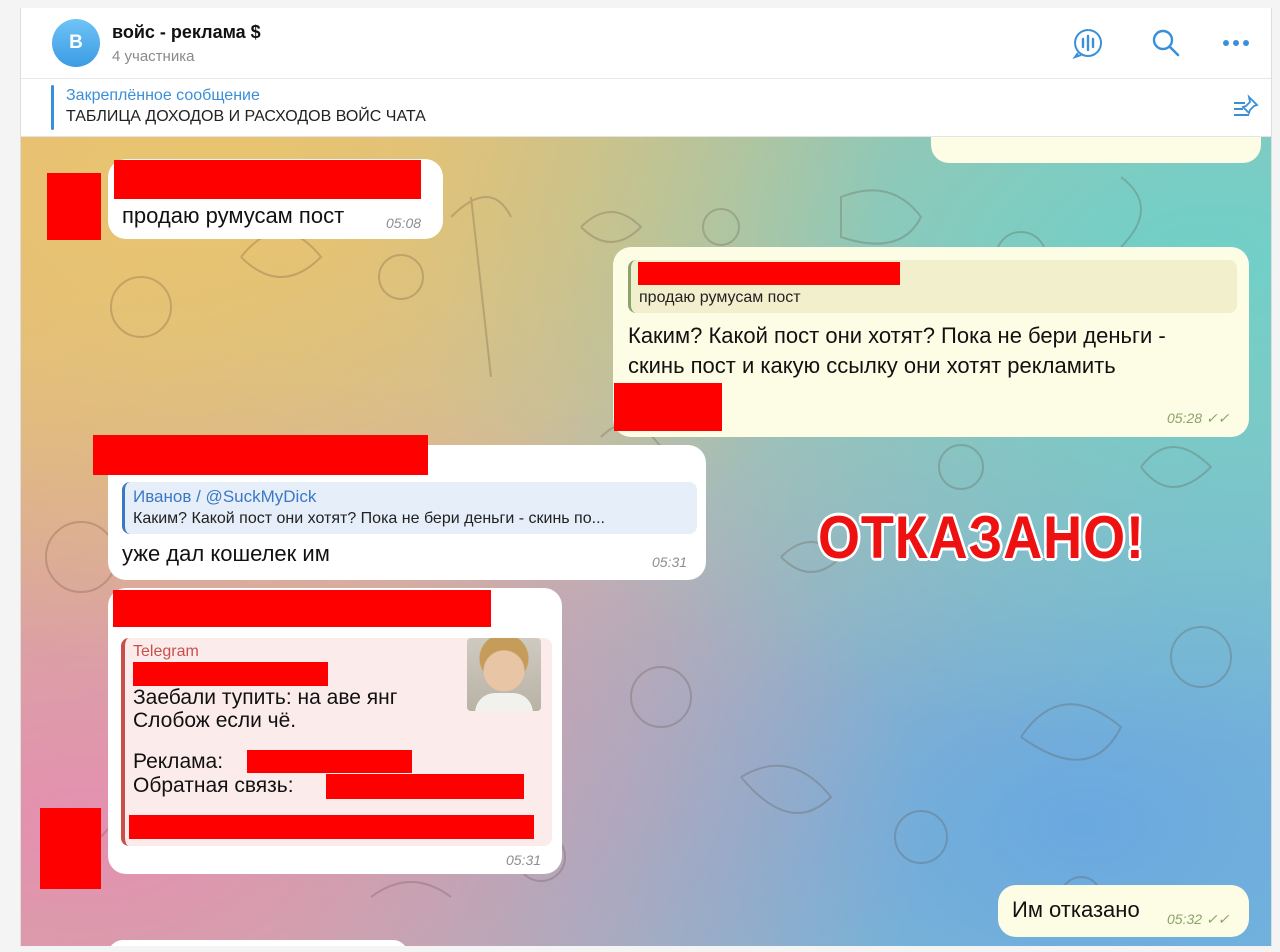 The image size is (1280, 952). What do you see at coordinates (76, 43) in the screenshot?
I see `chat-avatar: В` at bounding box center [76, 43].